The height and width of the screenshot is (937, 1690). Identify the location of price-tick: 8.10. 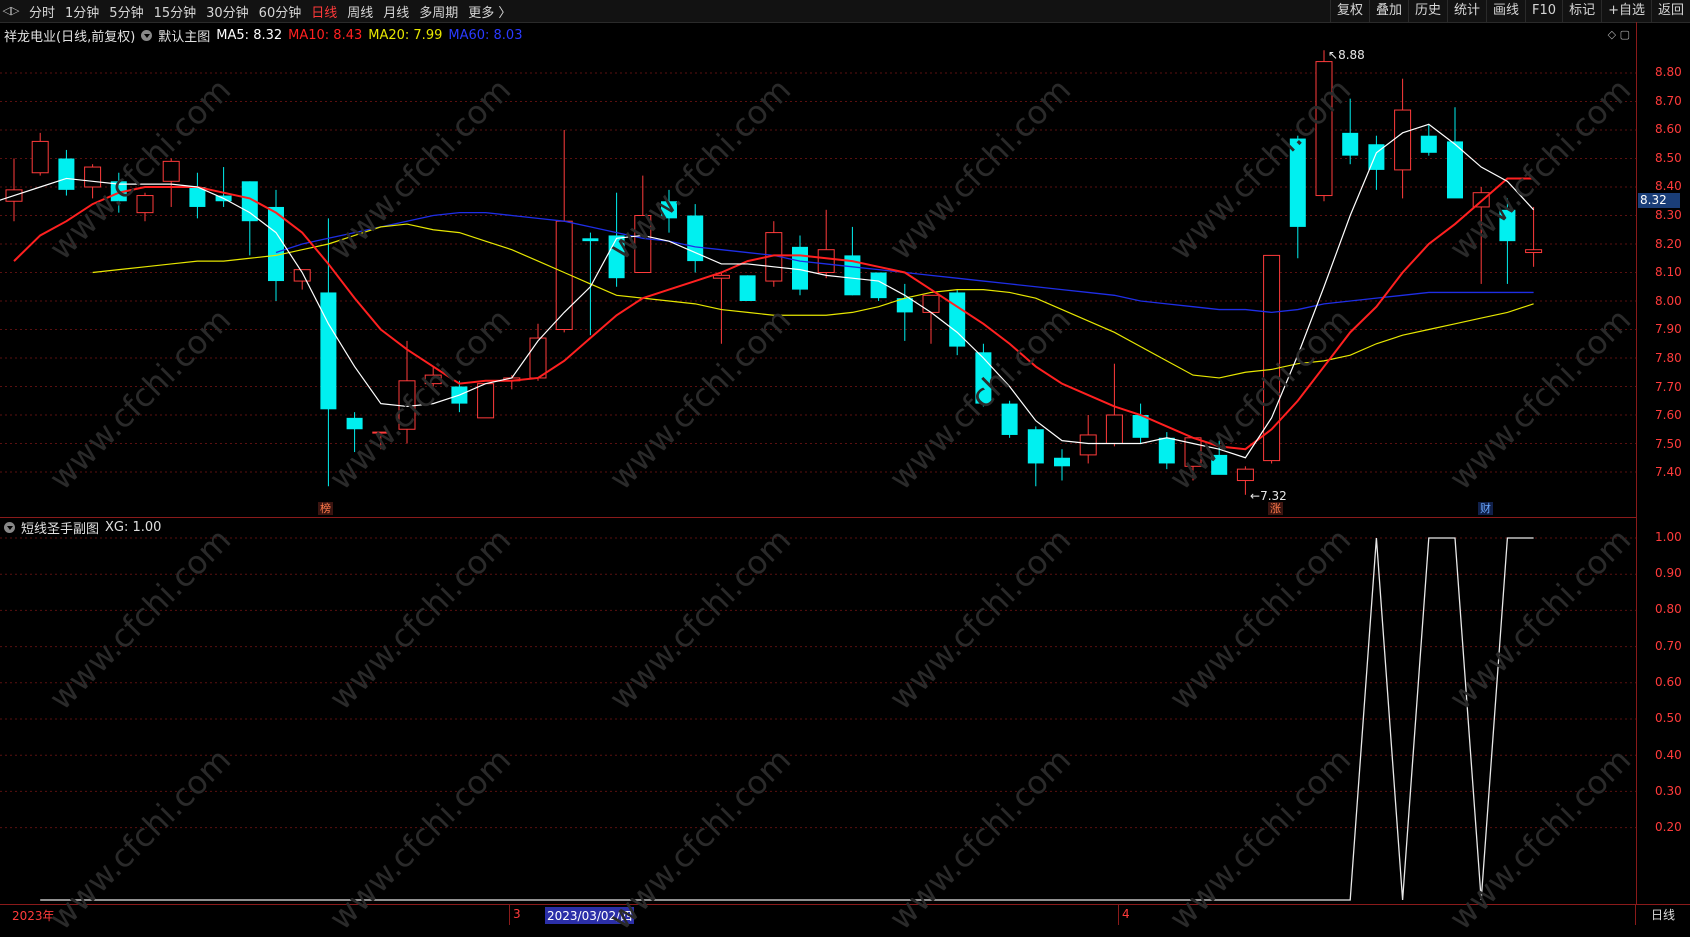
(1668, 272).